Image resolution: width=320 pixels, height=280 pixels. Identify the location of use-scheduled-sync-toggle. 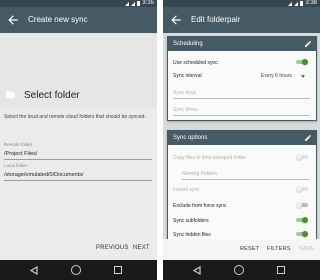
(302, 62).